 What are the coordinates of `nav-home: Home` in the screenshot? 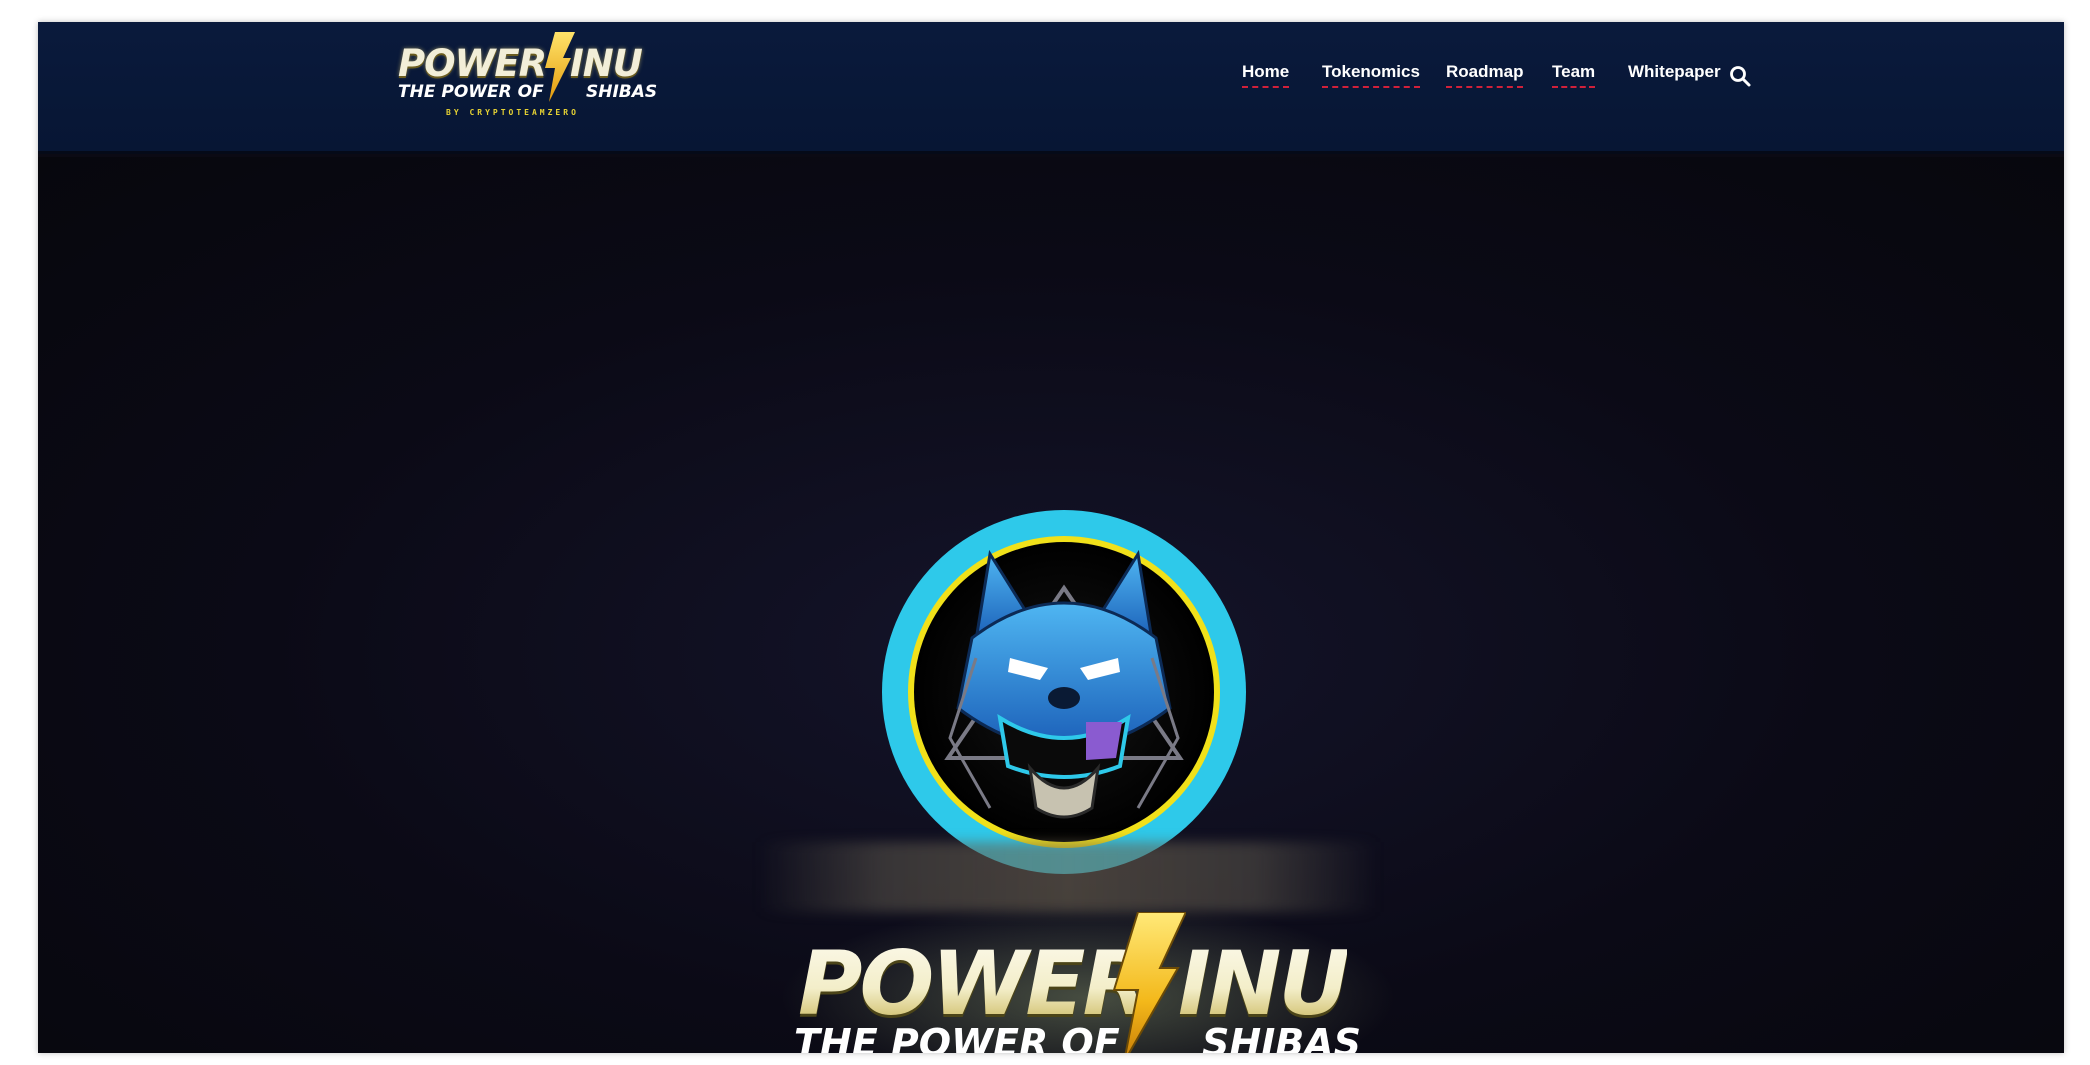 It's located at (1266, 75).